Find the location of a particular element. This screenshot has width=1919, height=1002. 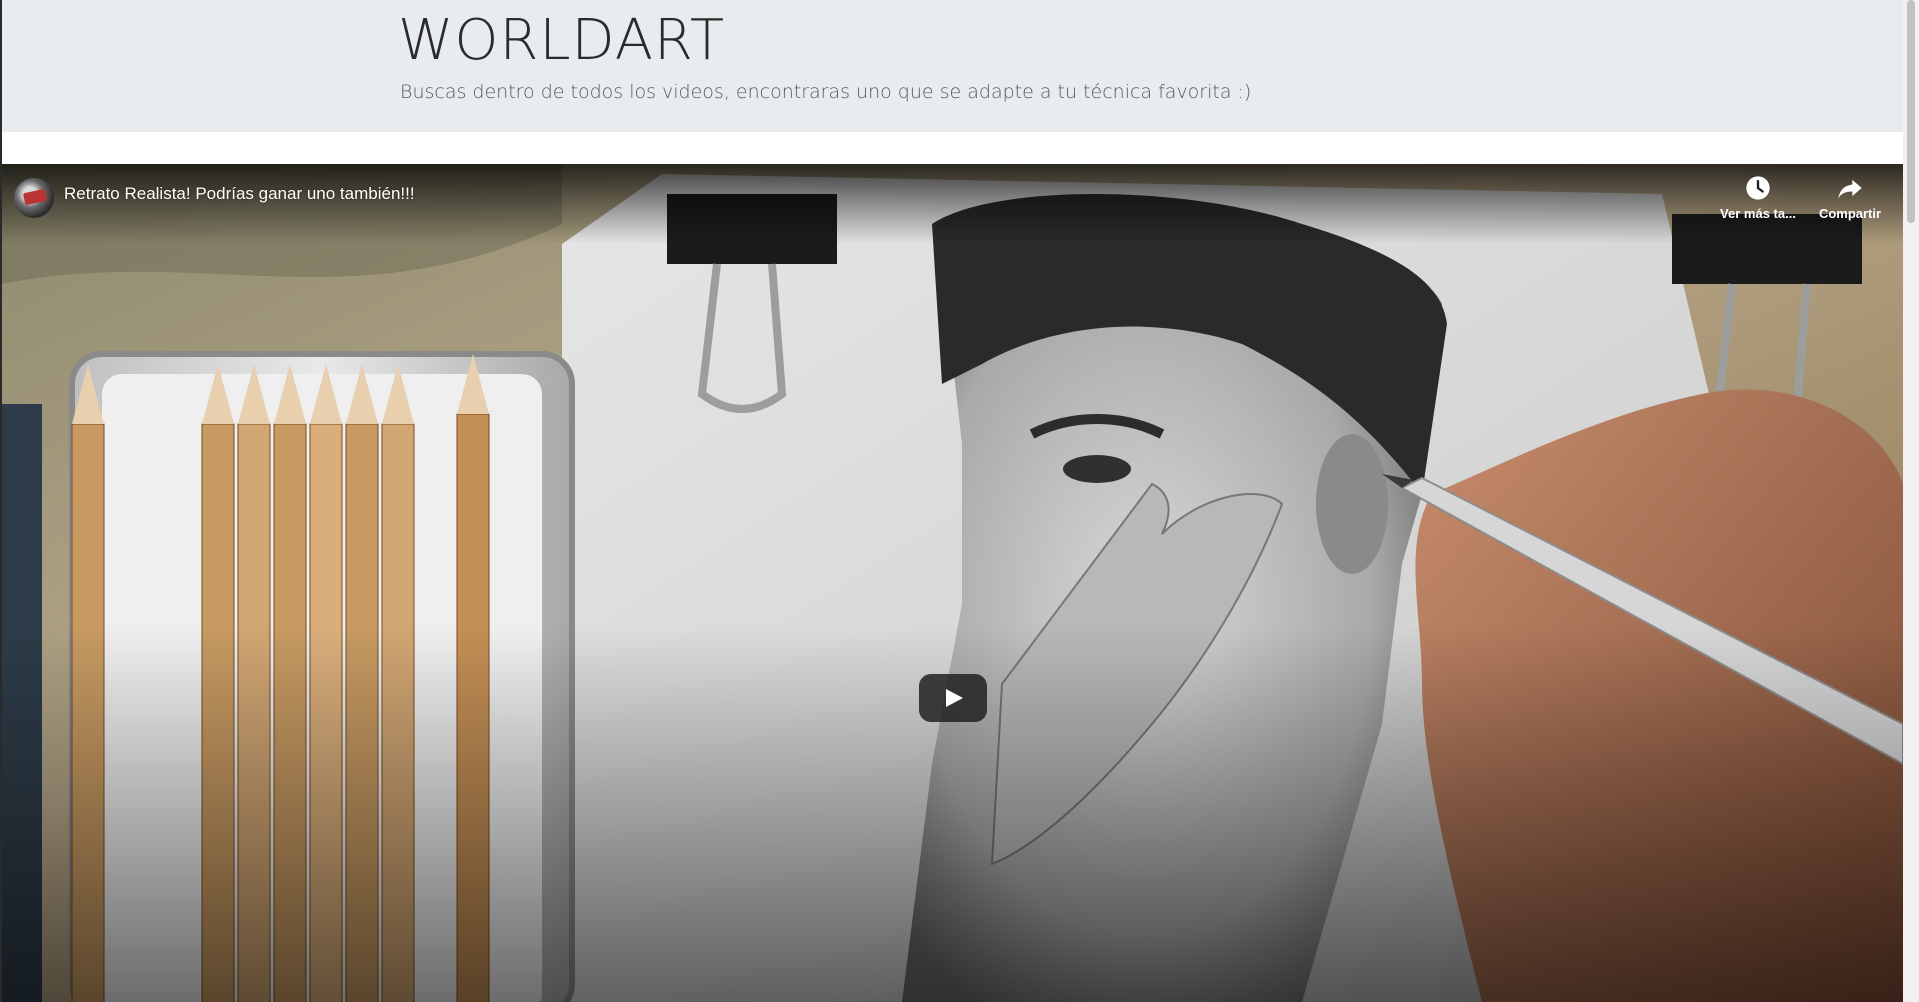

share-button: Compartir is located at coordinates (1850, 197).